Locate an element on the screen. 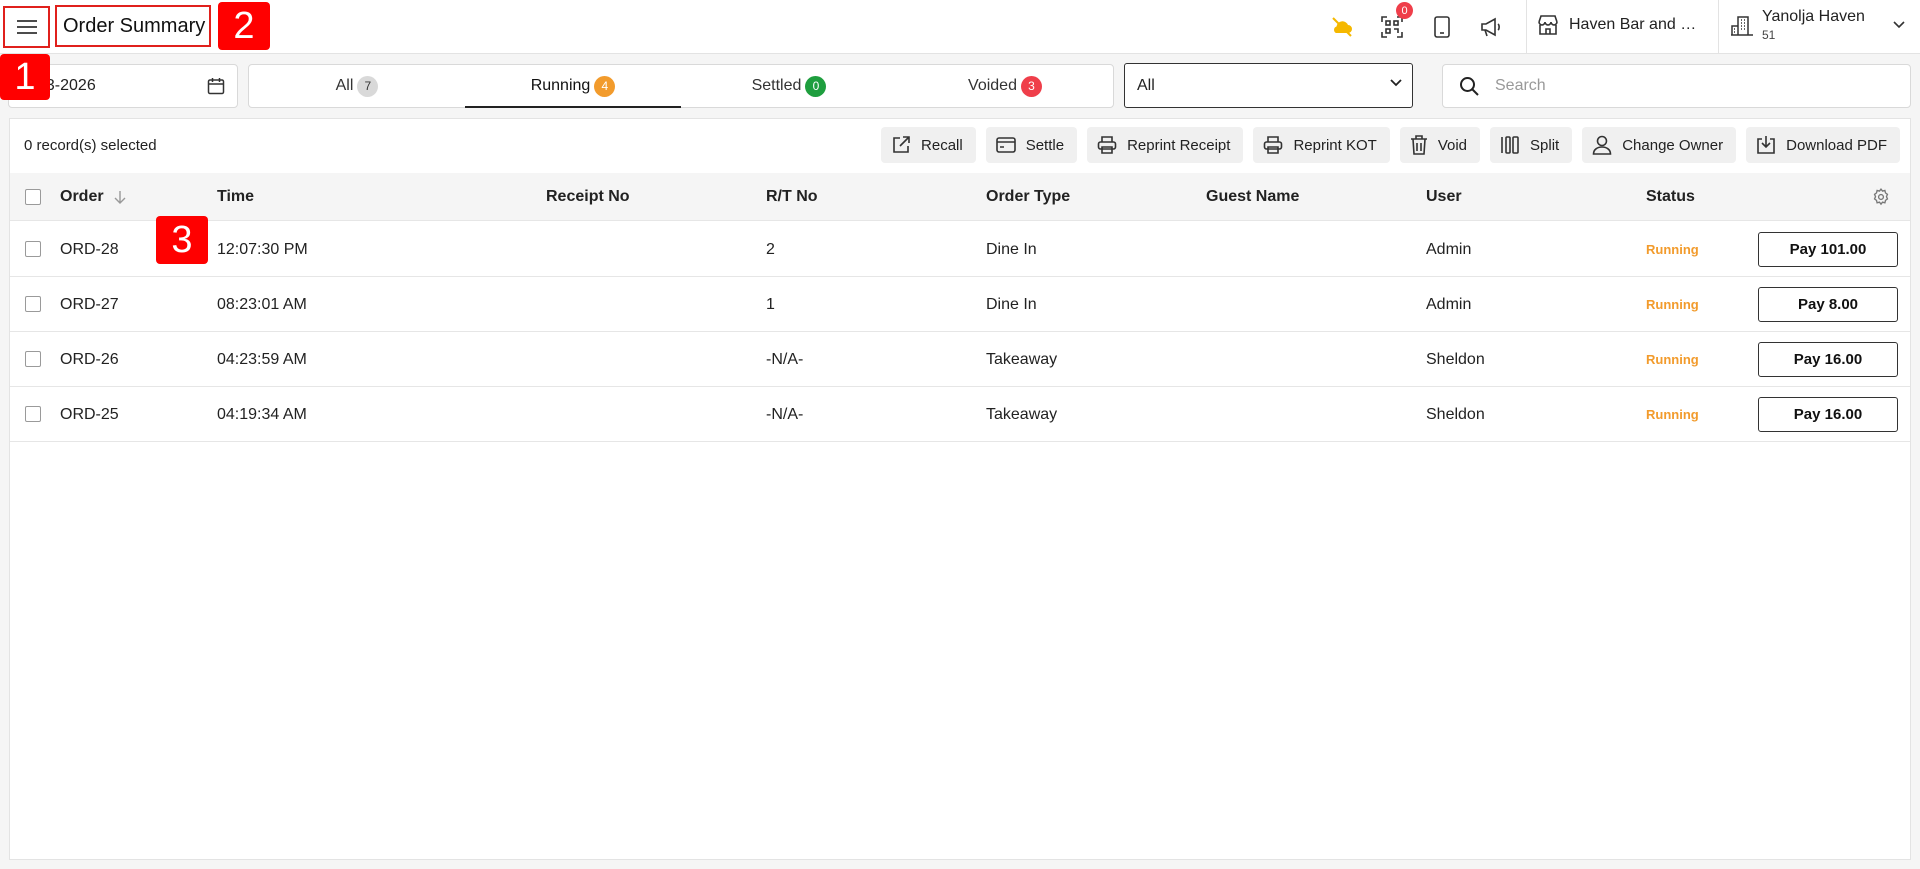 The image size is (1920, 869). button-label: Split is located at coordinates (1545, 145).